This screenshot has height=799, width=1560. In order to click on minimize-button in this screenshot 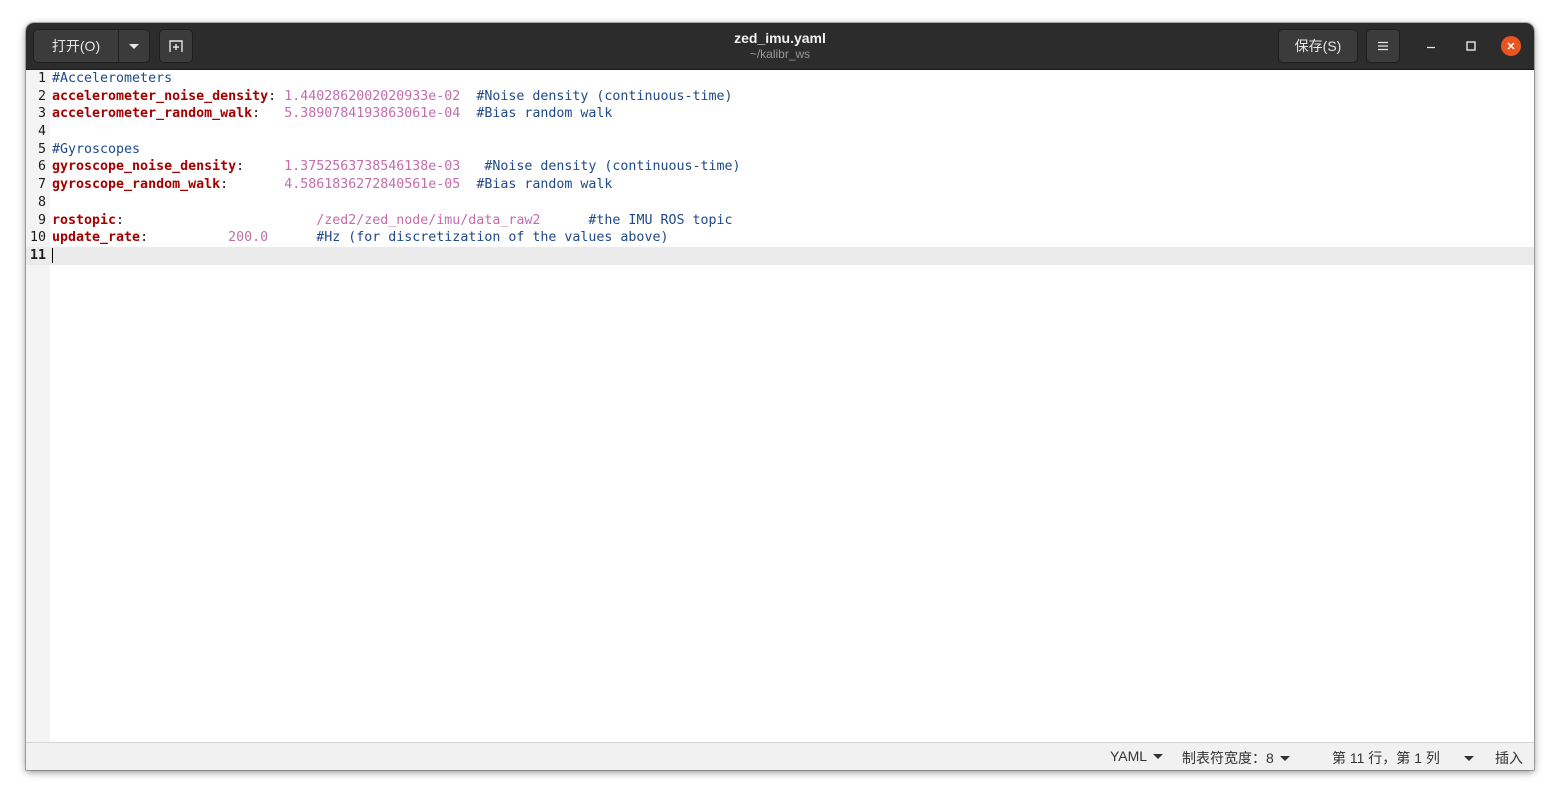, I will do `click(1431, 46)`.